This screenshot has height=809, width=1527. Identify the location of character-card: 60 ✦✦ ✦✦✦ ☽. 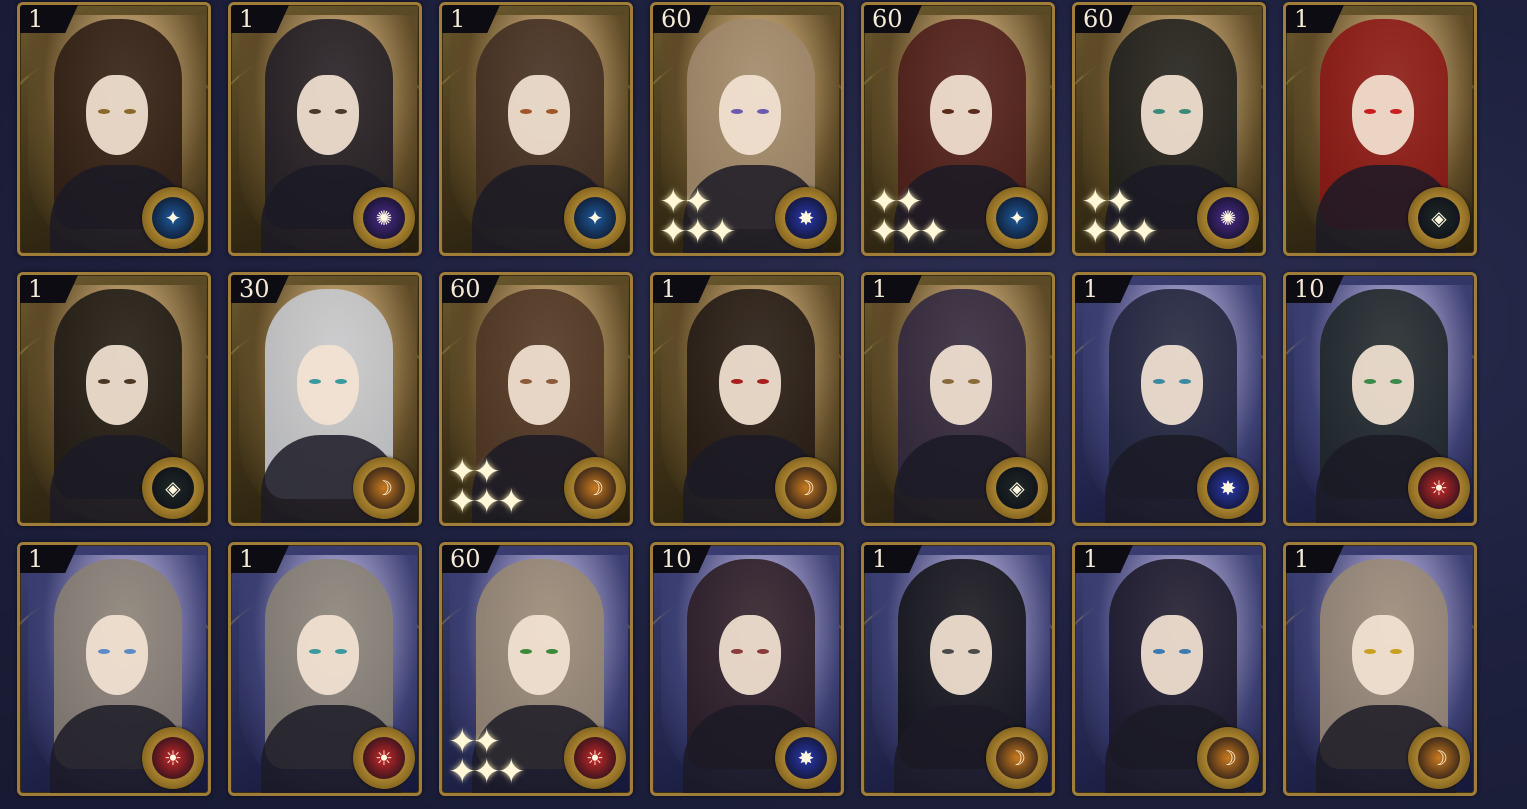
(536, 399).